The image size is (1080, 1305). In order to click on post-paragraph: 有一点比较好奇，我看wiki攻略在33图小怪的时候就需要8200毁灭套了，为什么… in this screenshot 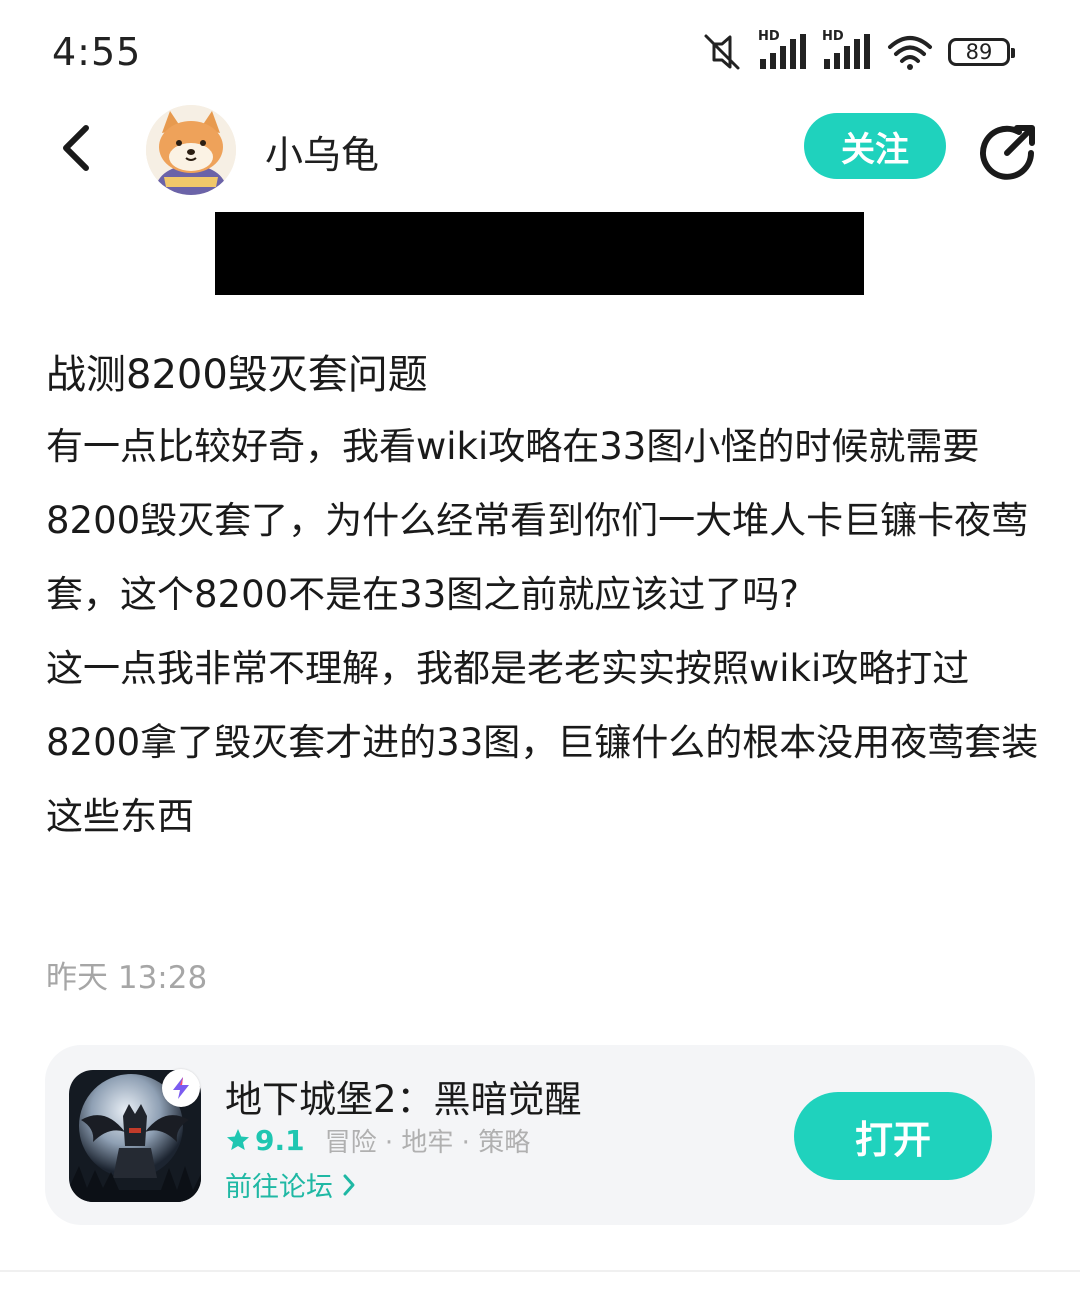, I will do `click(537, 520)`.